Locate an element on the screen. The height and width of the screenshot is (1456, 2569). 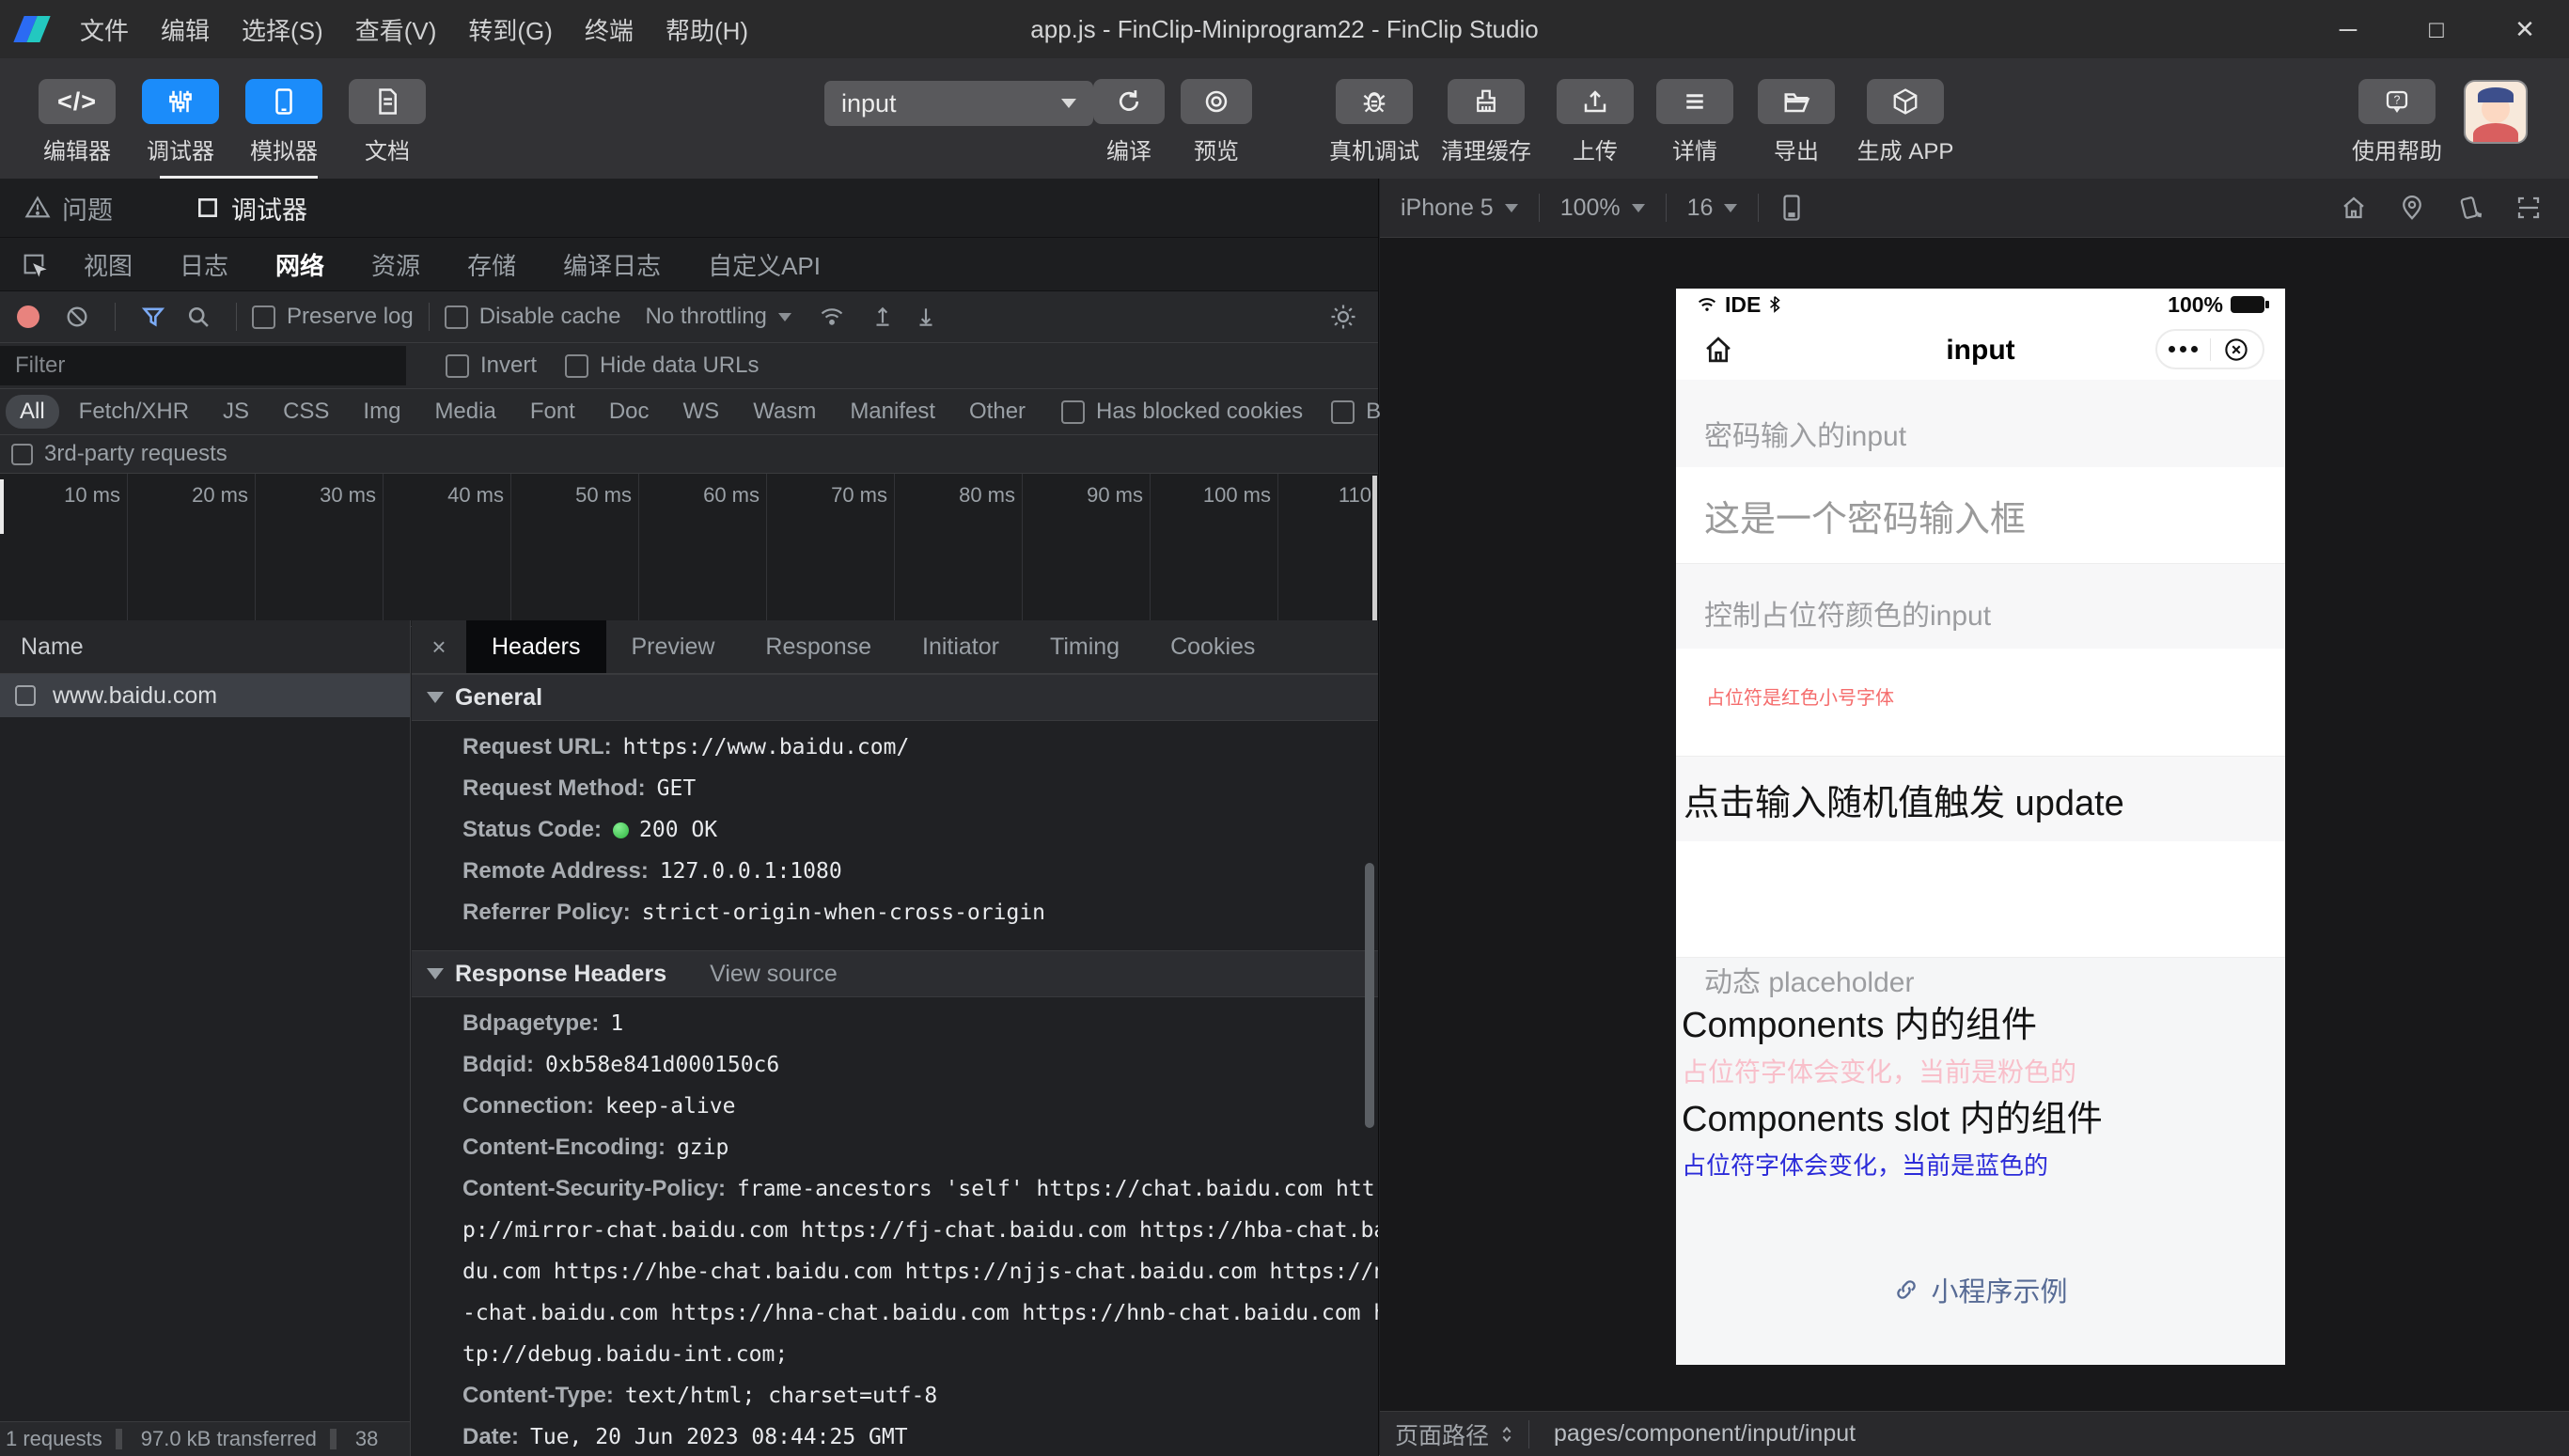
components-slot-input: 占位符字体会变化，当前是蓝色的 is located at coordinates (1984, 1165).